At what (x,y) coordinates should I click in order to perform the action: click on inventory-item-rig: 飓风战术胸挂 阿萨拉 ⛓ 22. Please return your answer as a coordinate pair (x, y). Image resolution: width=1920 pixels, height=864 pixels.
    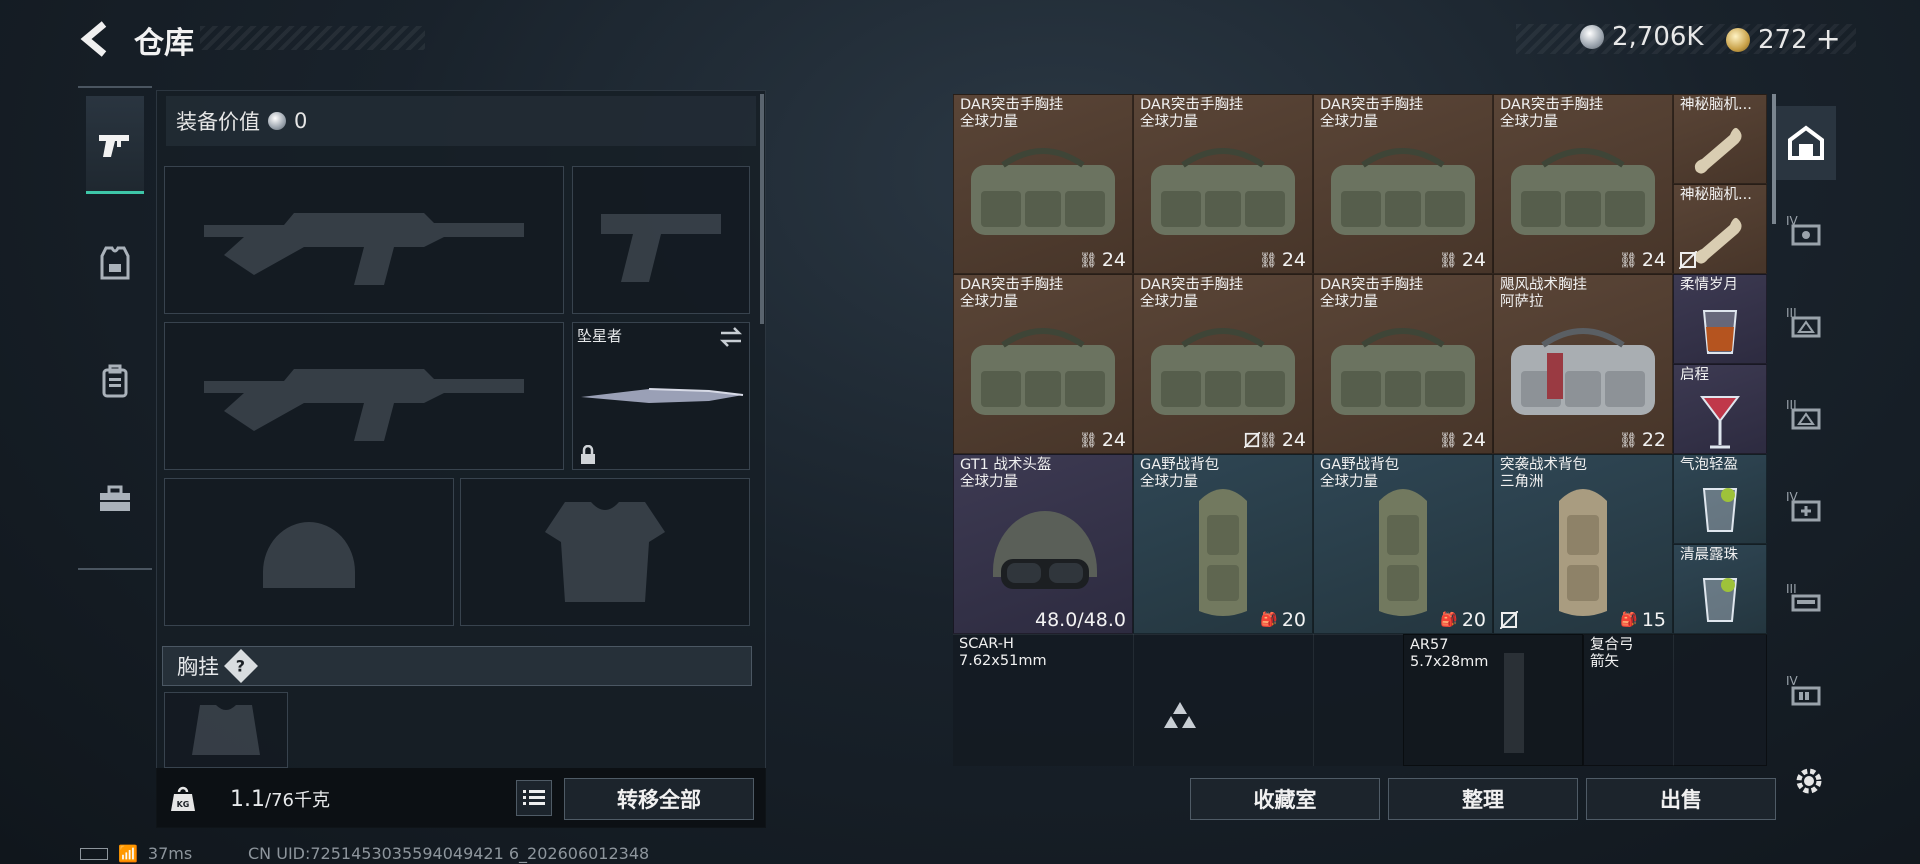
    Looking at the image, I should click on (1583, 364).